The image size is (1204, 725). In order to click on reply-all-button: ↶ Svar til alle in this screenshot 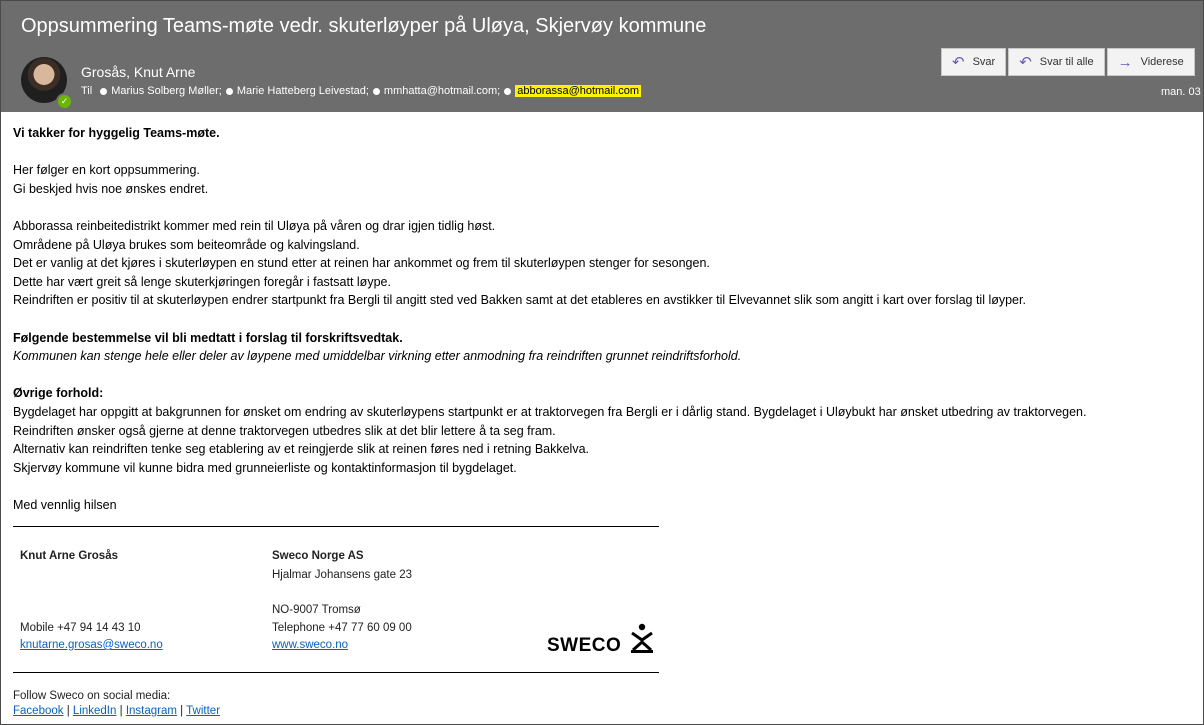, I will do `click(1056, 62)`.